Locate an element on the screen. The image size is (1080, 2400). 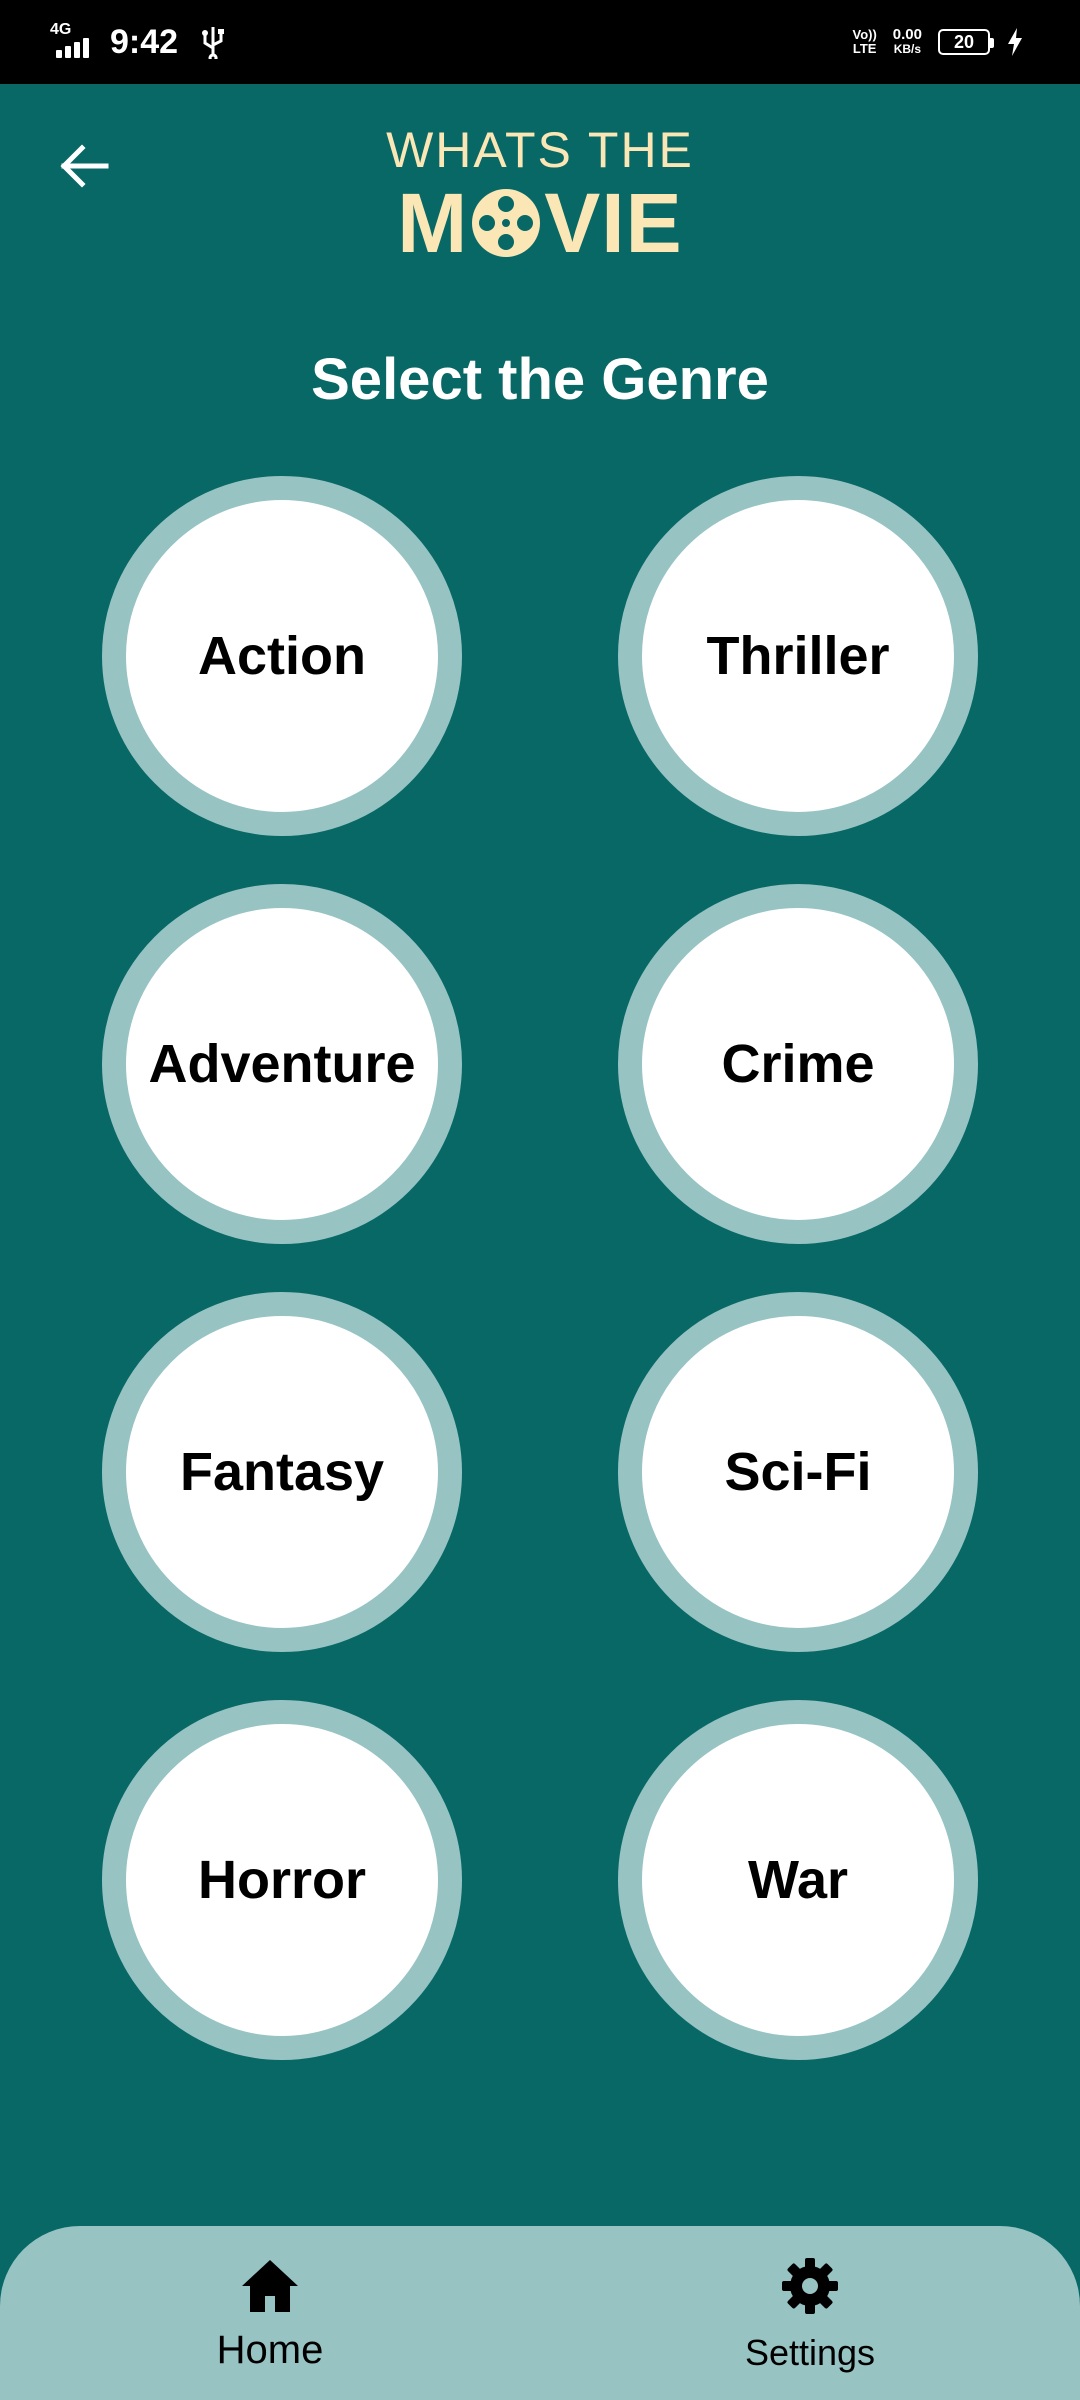
genre-label: Horror is located at coordinates (281, 1880).